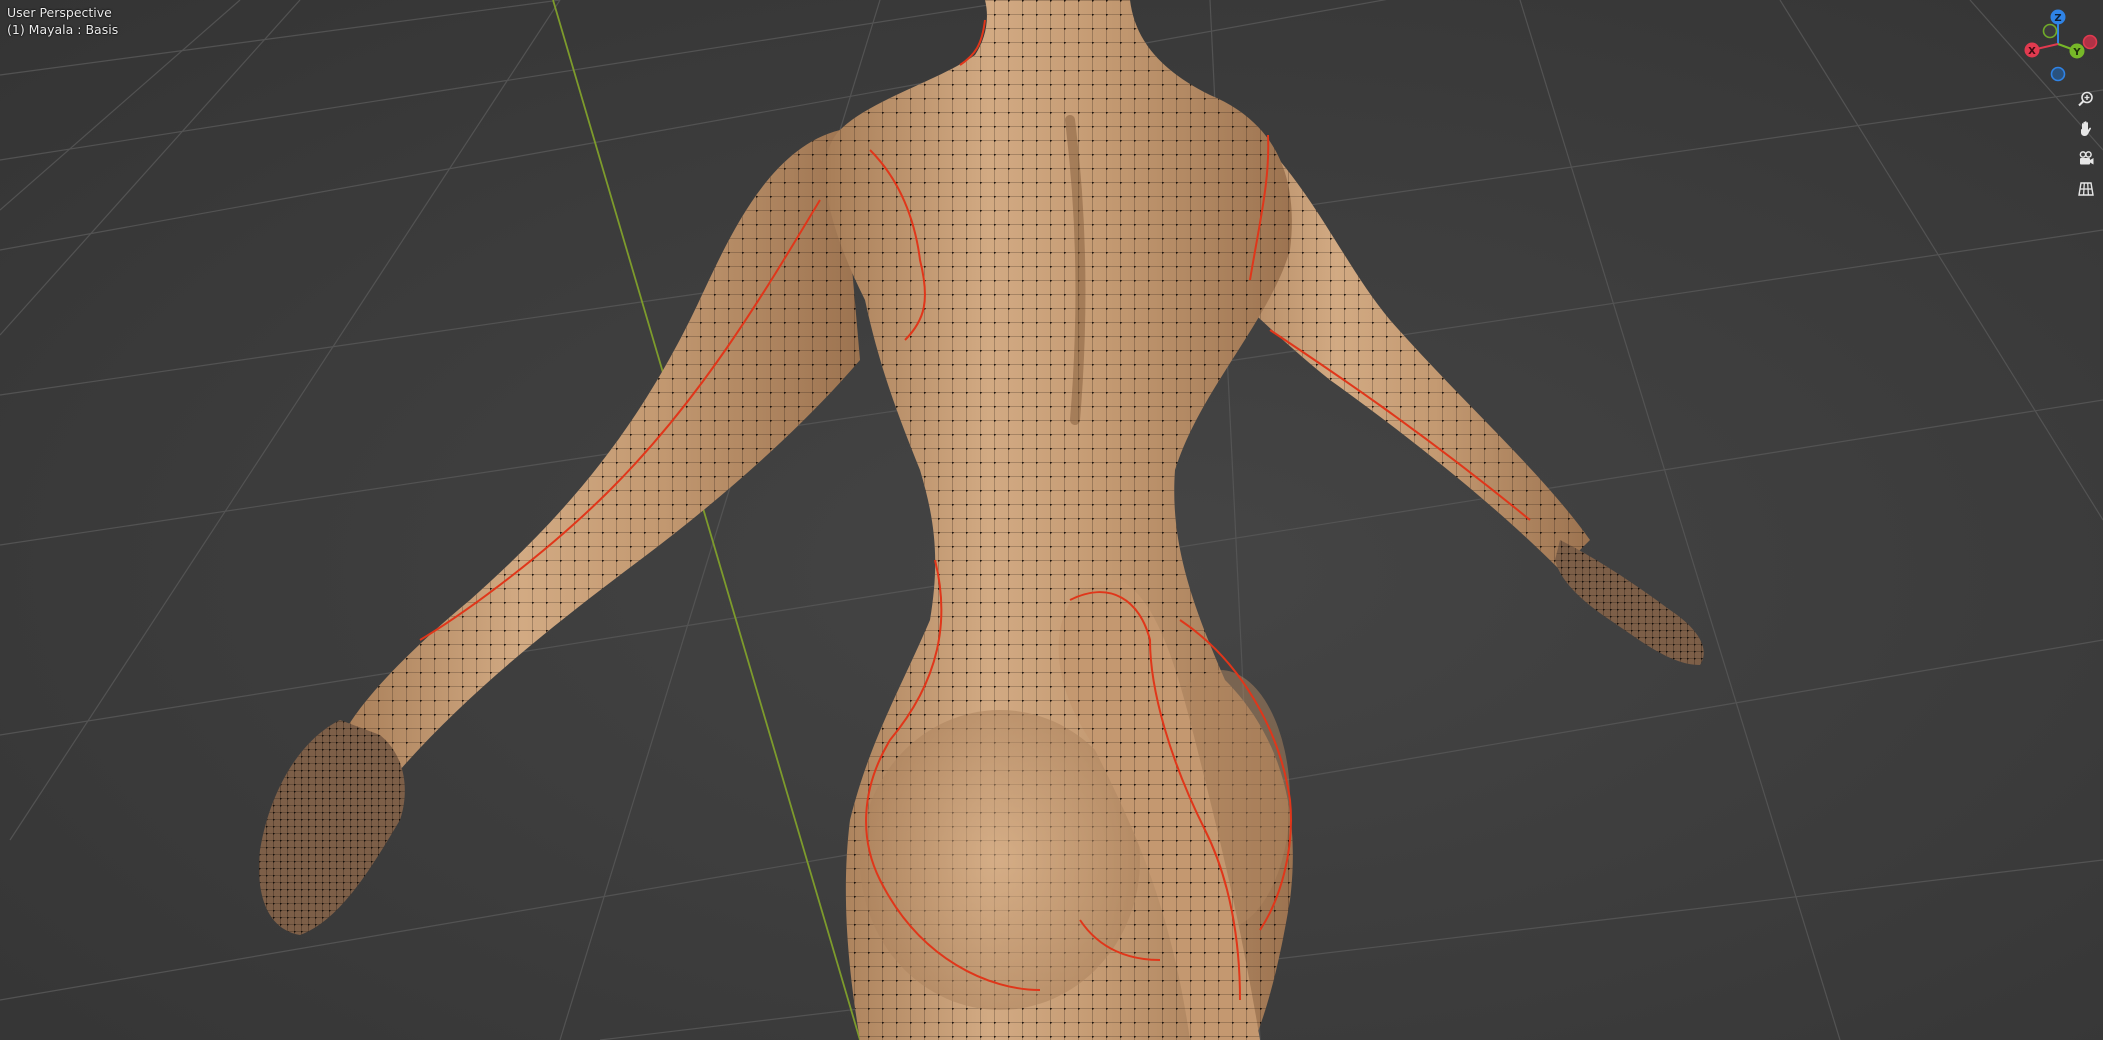 The height and width of the screenshot is (1040, 2103). I want to click on axis-neg-y-handle, so click(2050, 31).